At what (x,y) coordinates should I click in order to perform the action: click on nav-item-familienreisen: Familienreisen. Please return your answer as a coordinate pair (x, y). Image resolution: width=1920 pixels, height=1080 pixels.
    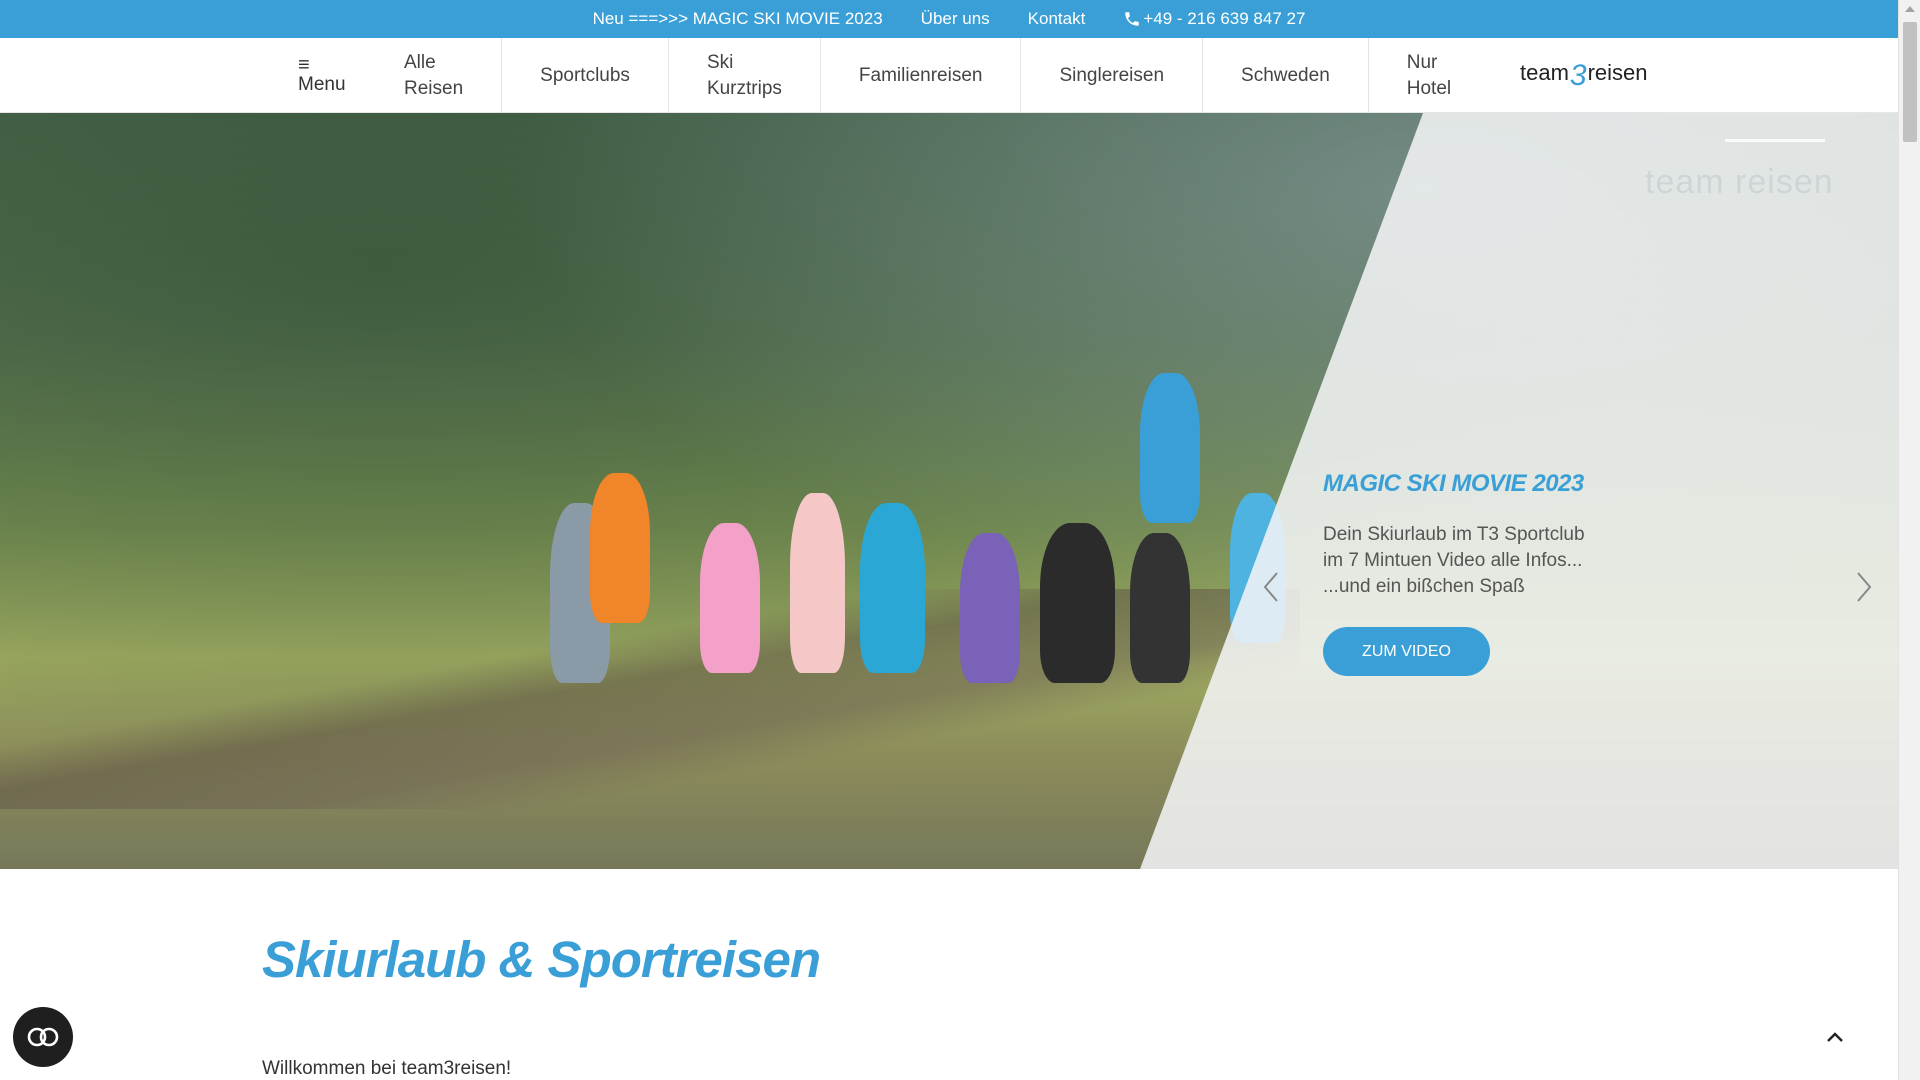
    Looking at the image, I should click on (921, 75).